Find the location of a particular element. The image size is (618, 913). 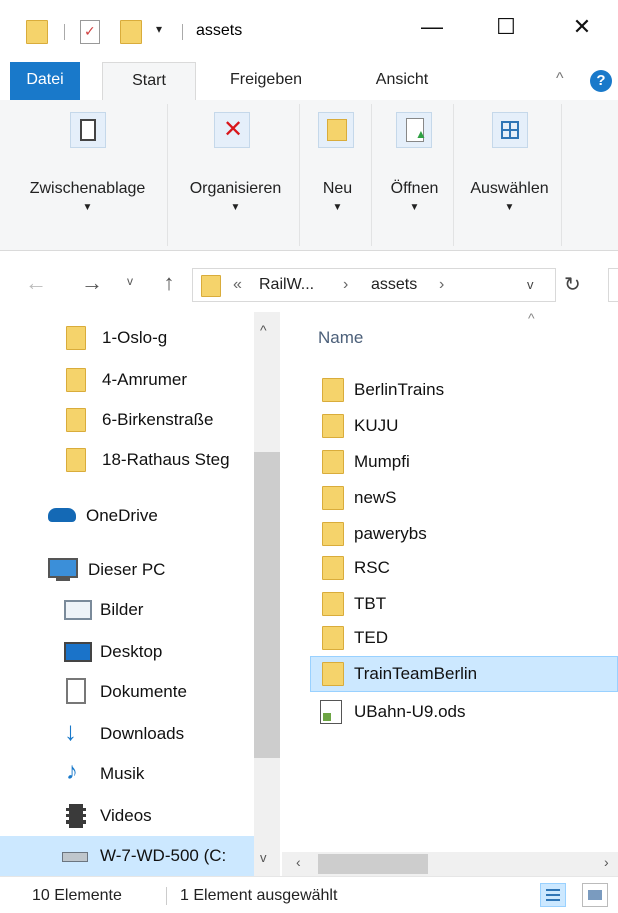

file-row: KUJU is located at coordinates (464, 426).